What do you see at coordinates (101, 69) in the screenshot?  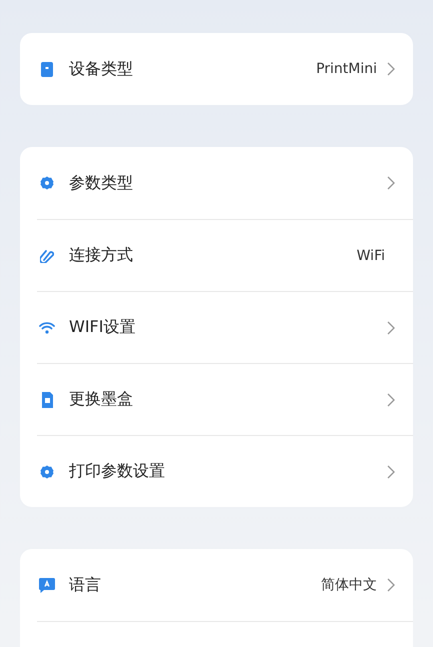 I see `row-label: 设备类型` at bounding box center [101, 69].